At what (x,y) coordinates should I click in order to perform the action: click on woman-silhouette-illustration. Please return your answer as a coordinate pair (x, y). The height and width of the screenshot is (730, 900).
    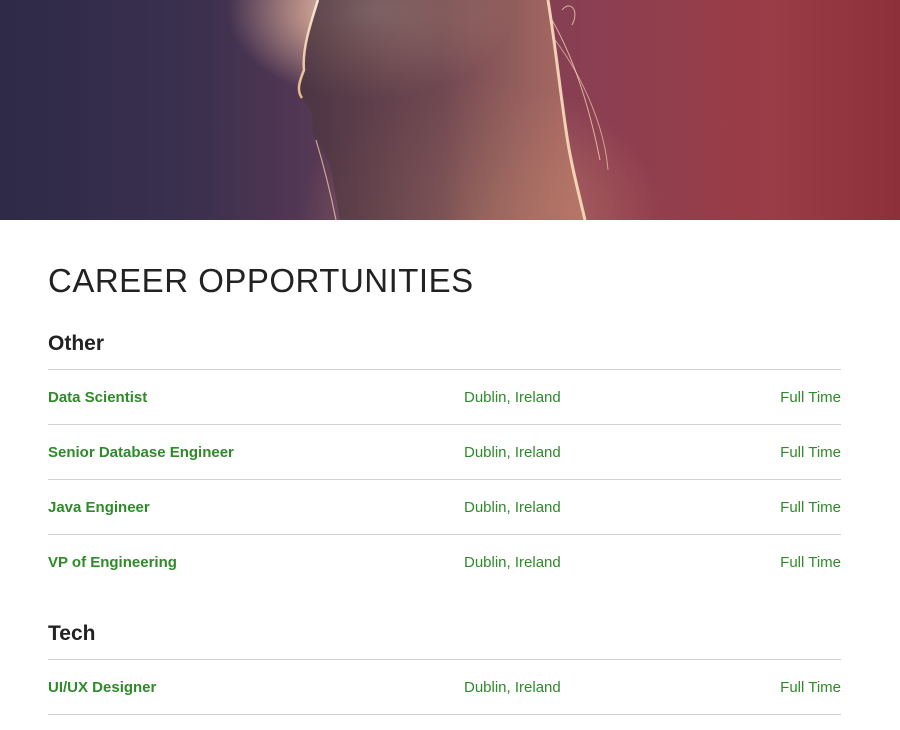
    Looking at the image, I should click on (453, 110).